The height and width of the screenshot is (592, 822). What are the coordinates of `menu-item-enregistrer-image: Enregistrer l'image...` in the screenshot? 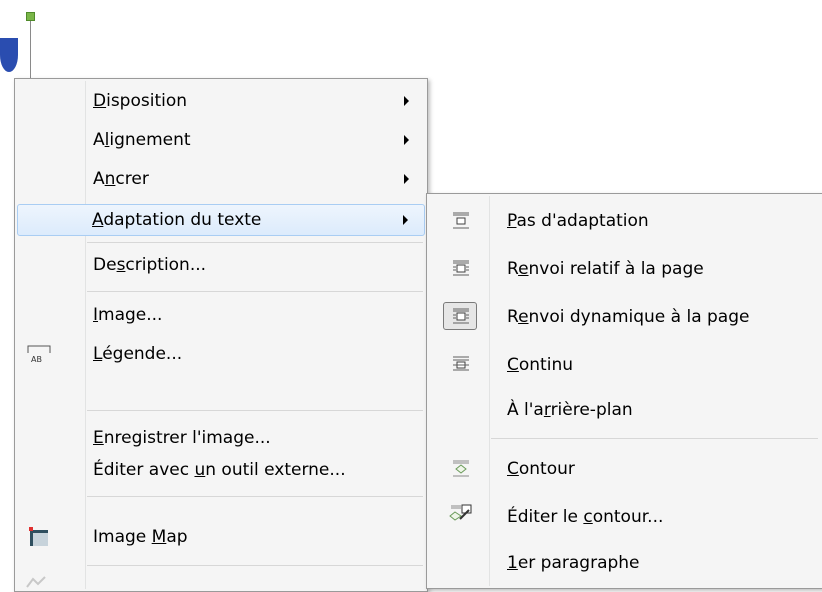 It's located at (221, 438).